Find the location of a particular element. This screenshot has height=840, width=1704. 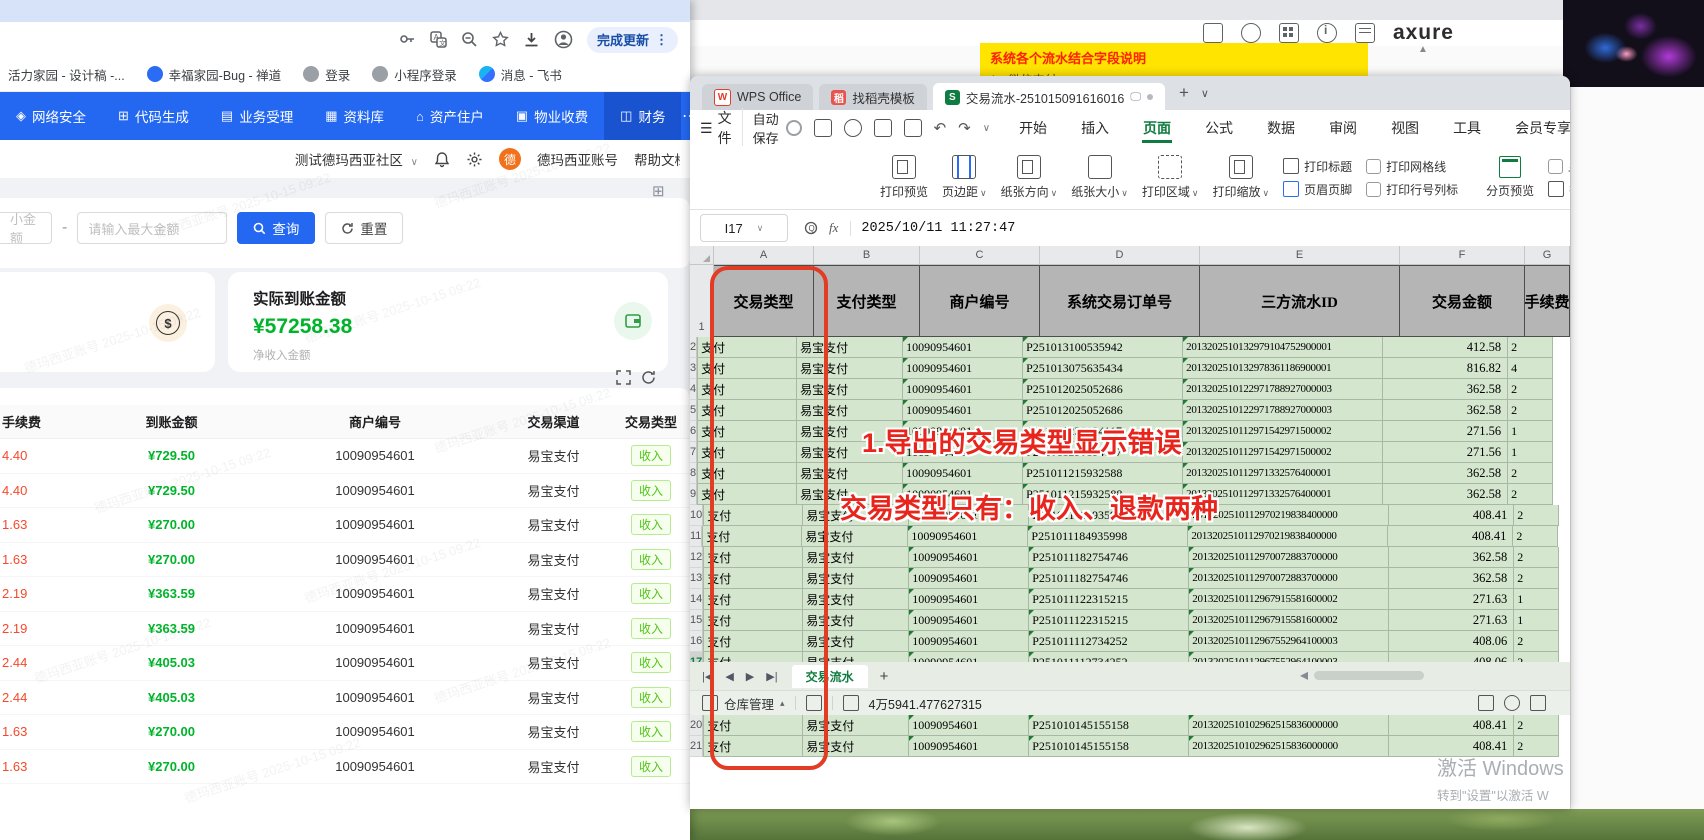

print-area-button: 打印区域 ∨ is located at coordinates (1170, 177).